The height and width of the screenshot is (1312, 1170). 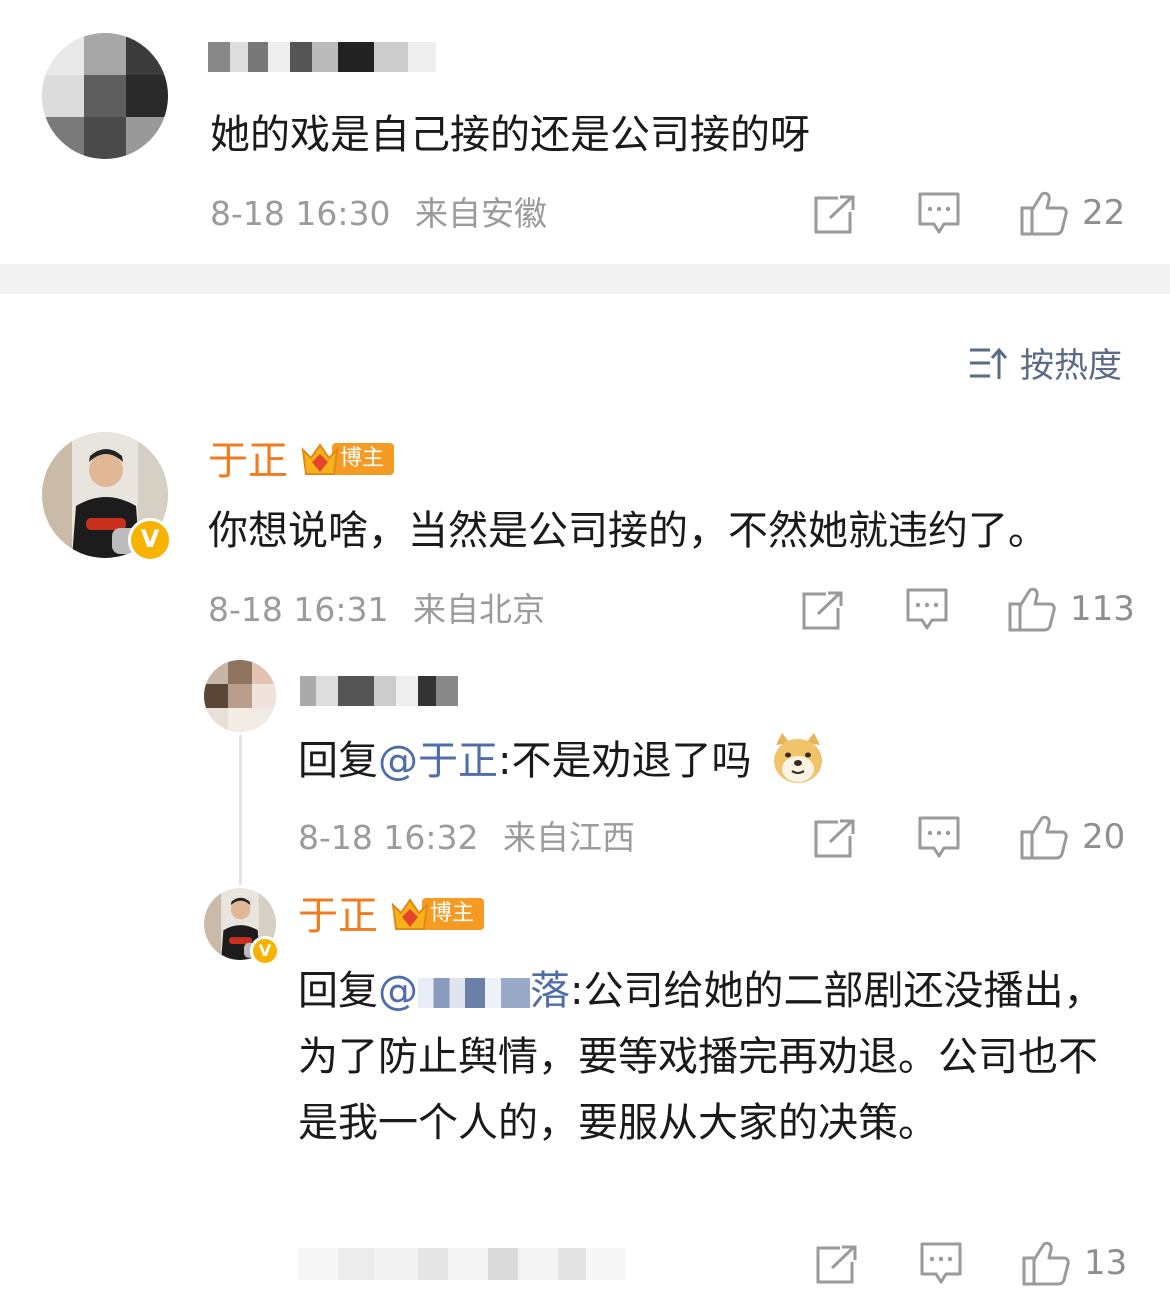 I want to click on mention-name-blurred, so click(x=474, y=993).